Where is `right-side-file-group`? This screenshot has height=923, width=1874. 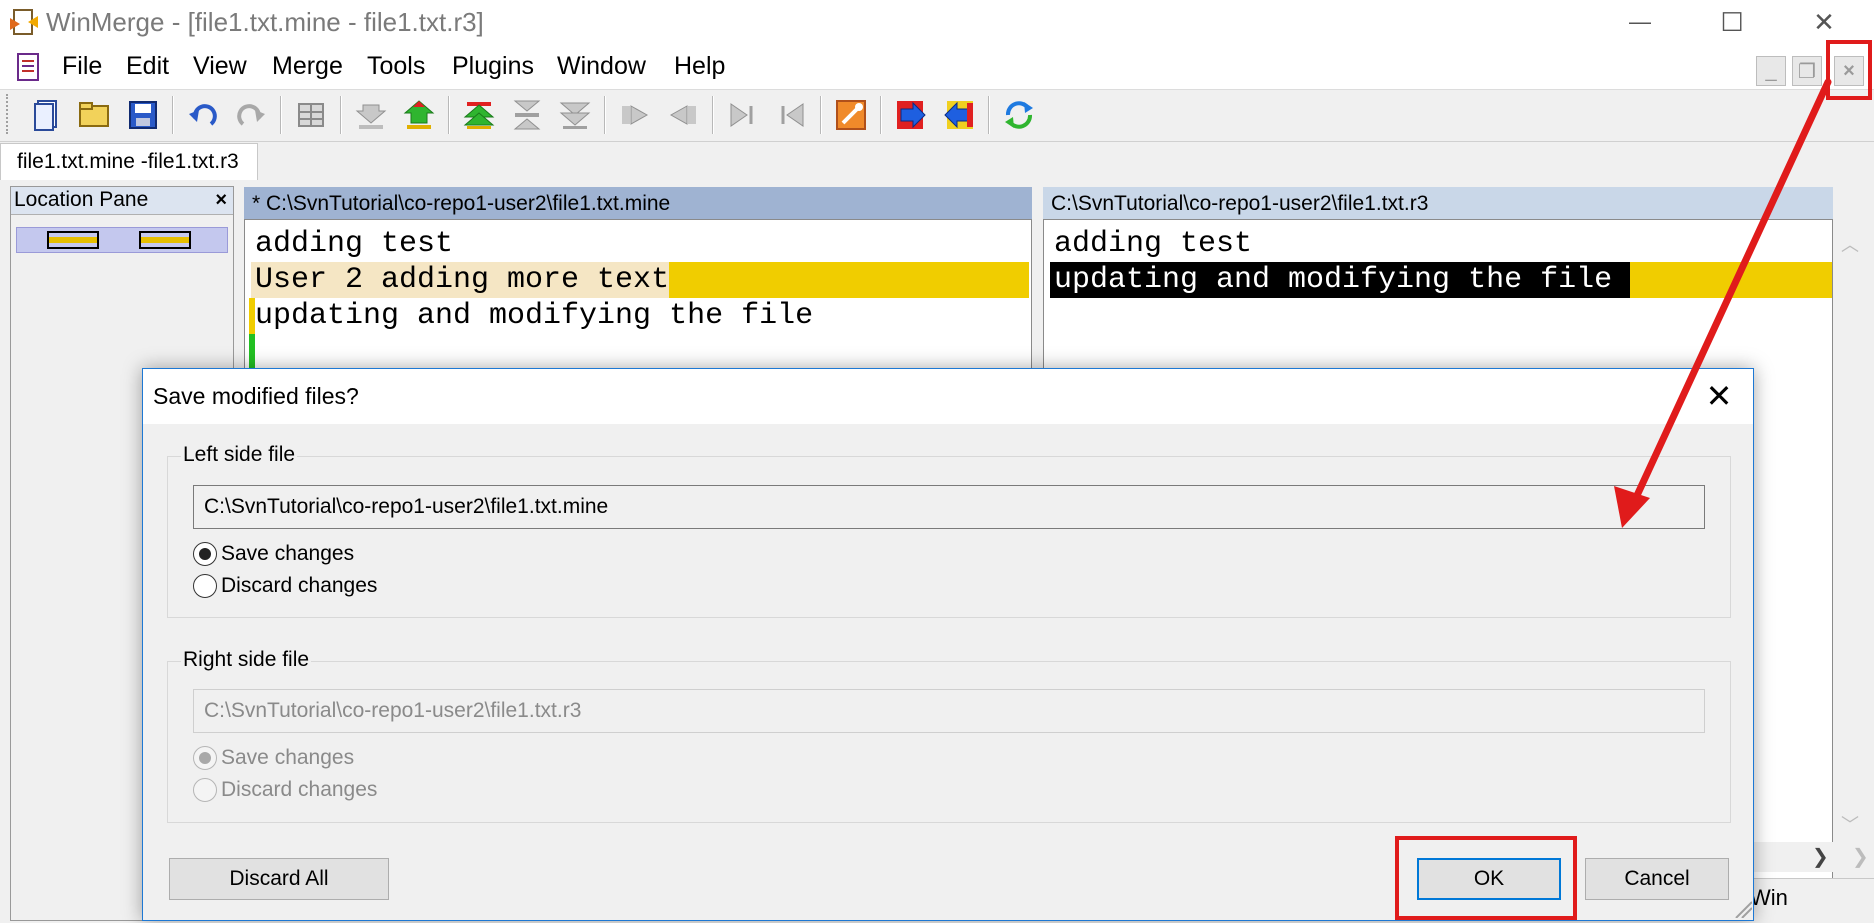 right-side-file-group is located at coordinates (949, 742).